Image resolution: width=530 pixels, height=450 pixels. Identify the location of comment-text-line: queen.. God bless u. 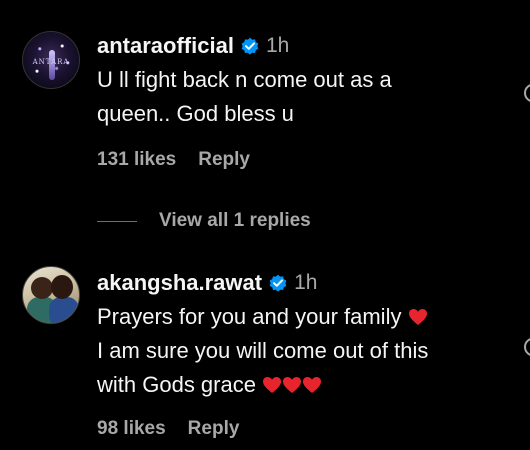
(195, 113).